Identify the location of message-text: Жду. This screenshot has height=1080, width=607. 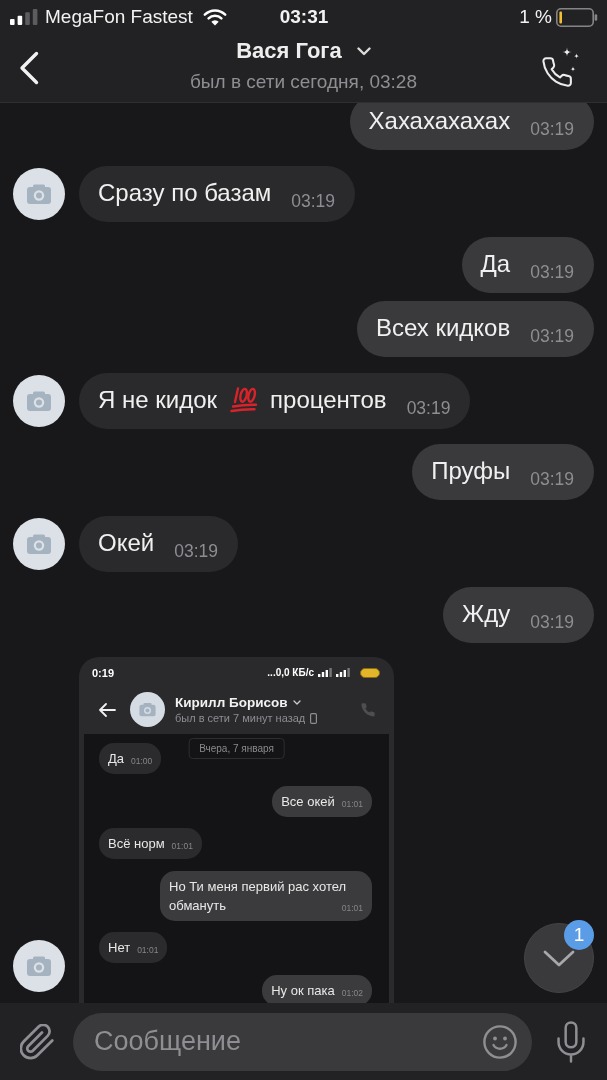
(486, 614).